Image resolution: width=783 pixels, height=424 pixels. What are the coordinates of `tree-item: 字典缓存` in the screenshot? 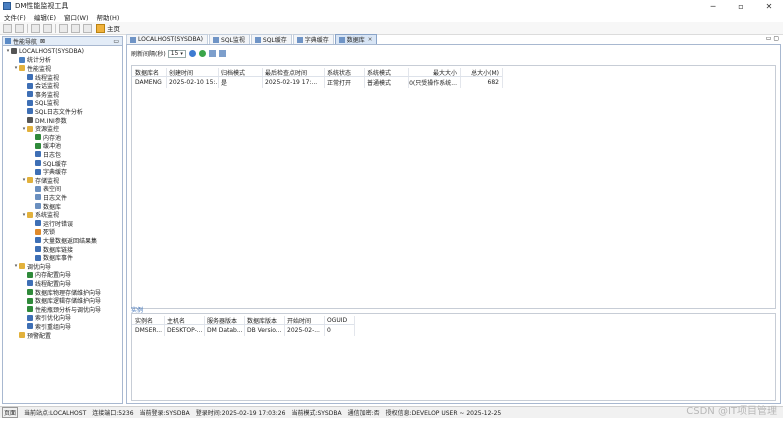 It's located at (48, 171).